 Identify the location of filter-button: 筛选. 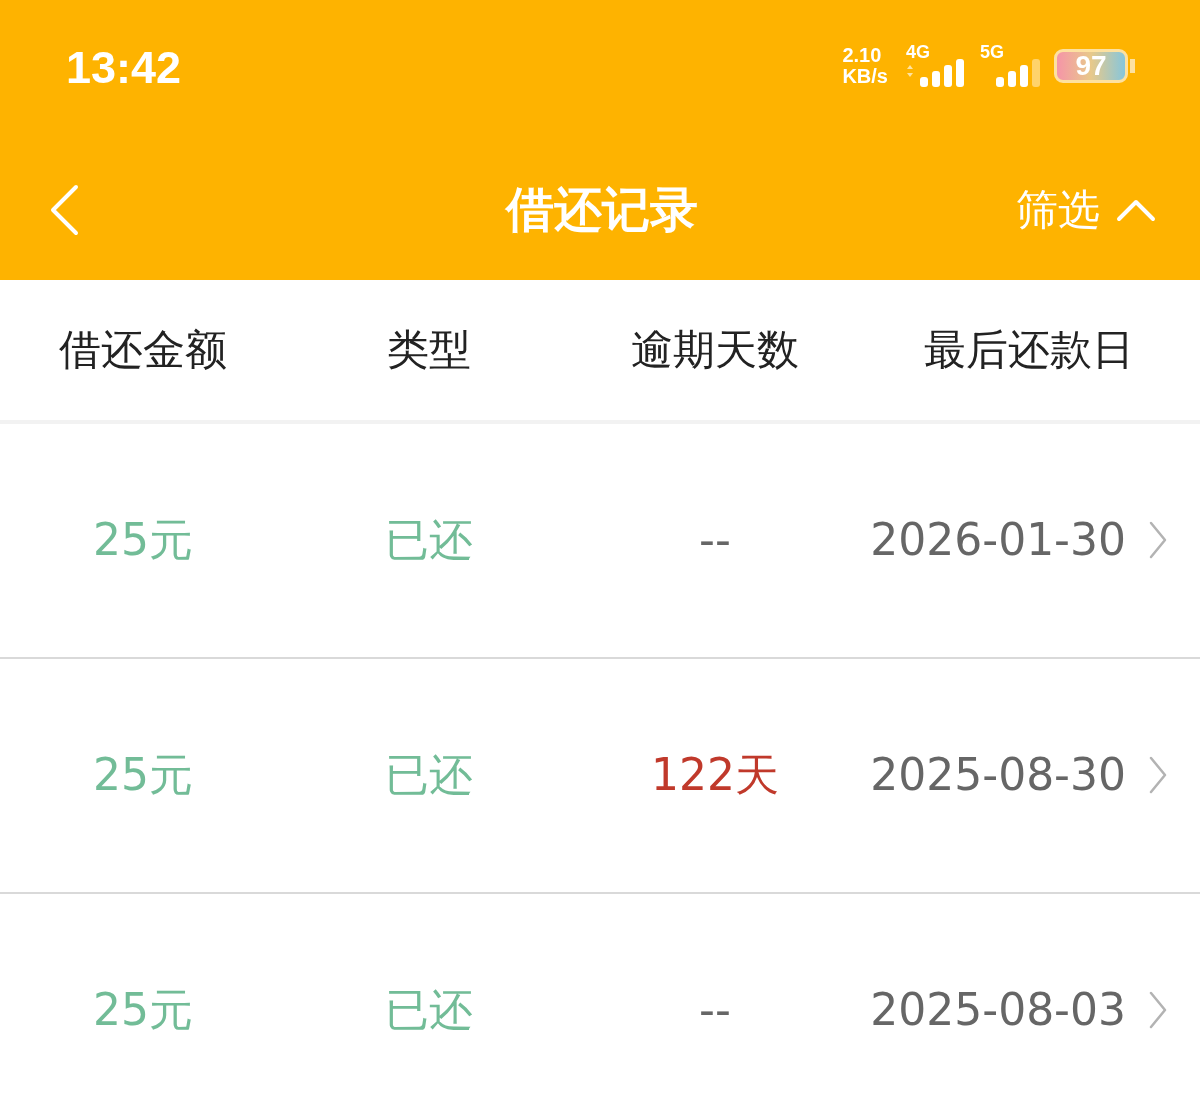
(1086, 210).